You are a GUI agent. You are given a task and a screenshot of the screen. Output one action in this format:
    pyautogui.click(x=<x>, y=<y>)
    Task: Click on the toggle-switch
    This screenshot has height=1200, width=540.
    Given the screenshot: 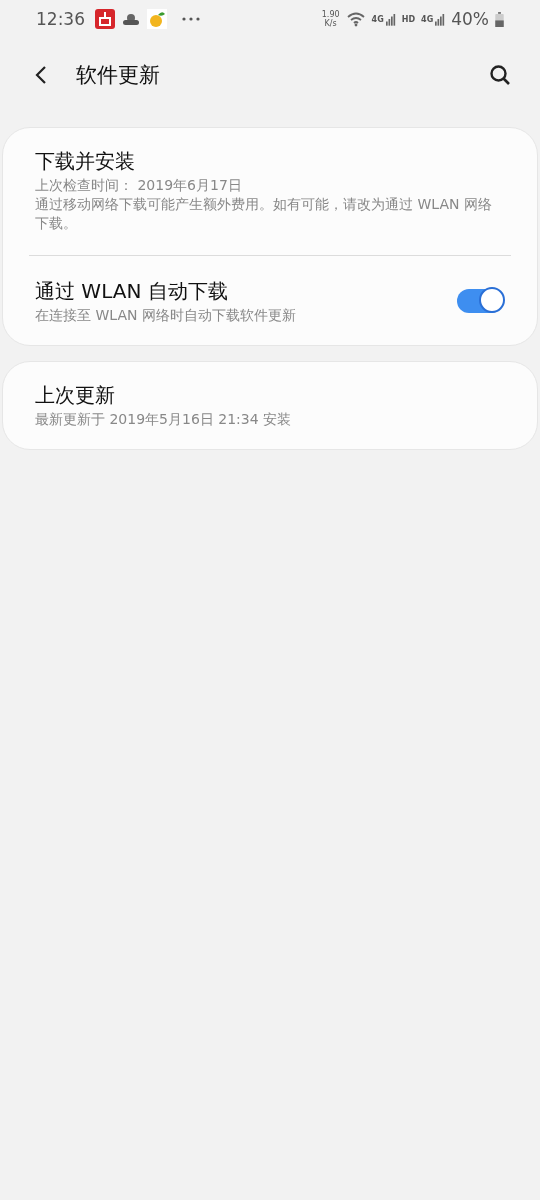 What is the action you would take?
    pyautogui.click(x=480, y=300)
    